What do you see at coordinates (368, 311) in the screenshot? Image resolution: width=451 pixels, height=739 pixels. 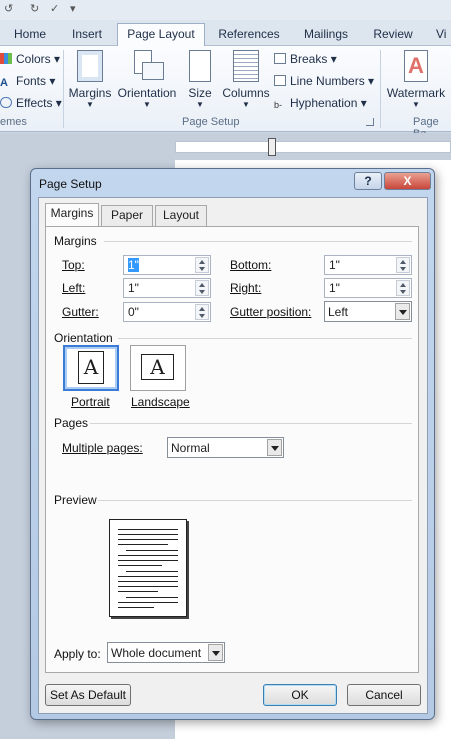 I see `gutter-position-select: Left` at bounding box center [368, 311].